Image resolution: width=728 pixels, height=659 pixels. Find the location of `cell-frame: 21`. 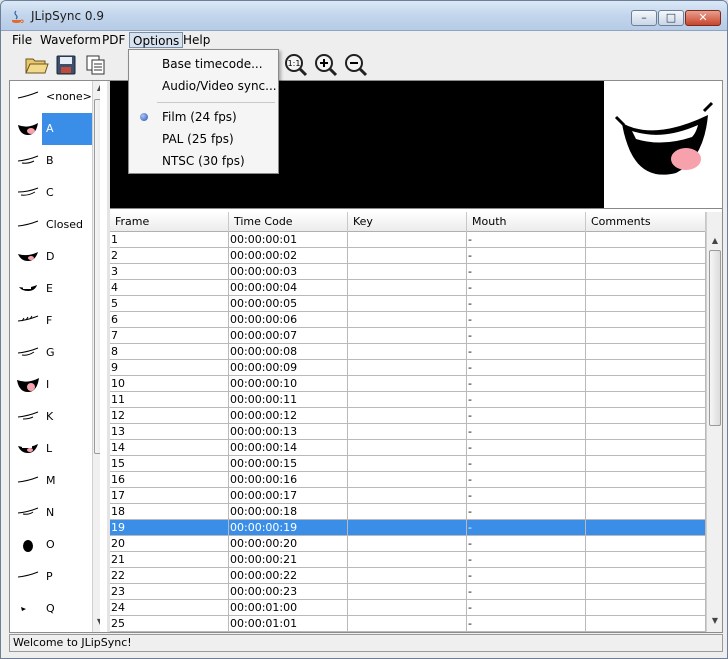

cell-frame: 21 is located at coordinates (169, 560).